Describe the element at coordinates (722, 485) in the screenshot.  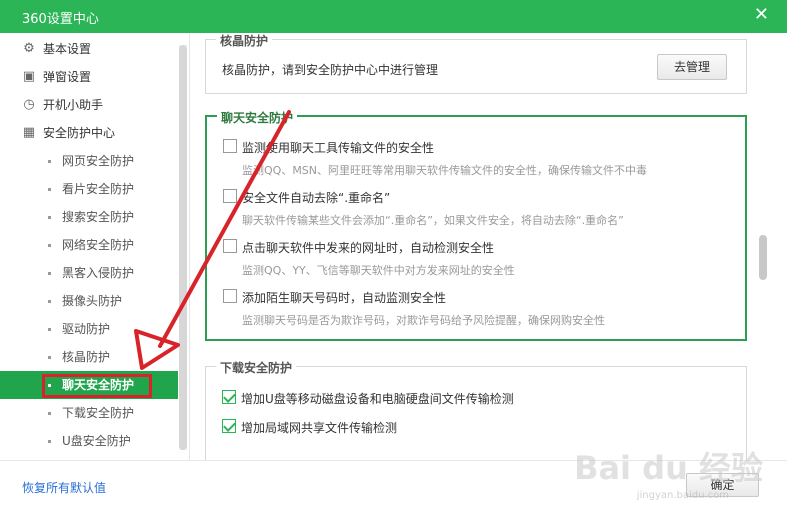
I see `ok-button: 确定` at that location.